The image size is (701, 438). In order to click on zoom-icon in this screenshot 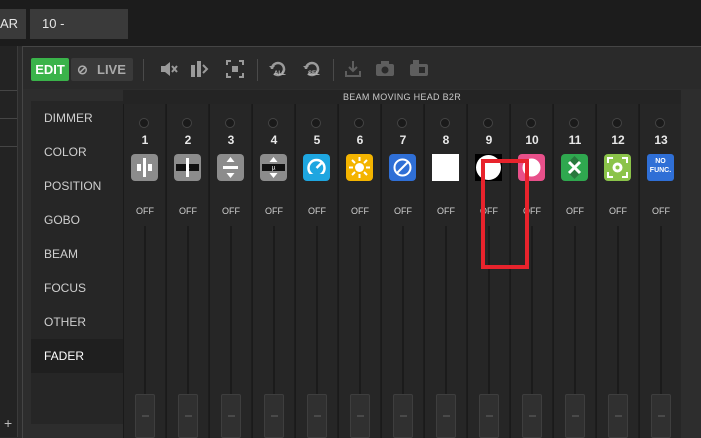, I will do `click(230, 167)`.